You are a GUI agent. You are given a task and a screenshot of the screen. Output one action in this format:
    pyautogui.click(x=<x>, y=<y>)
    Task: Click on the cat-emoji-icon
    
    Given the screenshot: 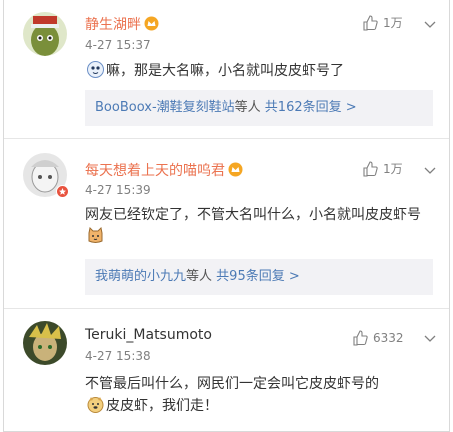 What is the action you would take?
    pyautogui.click(x=95, y=235)
    